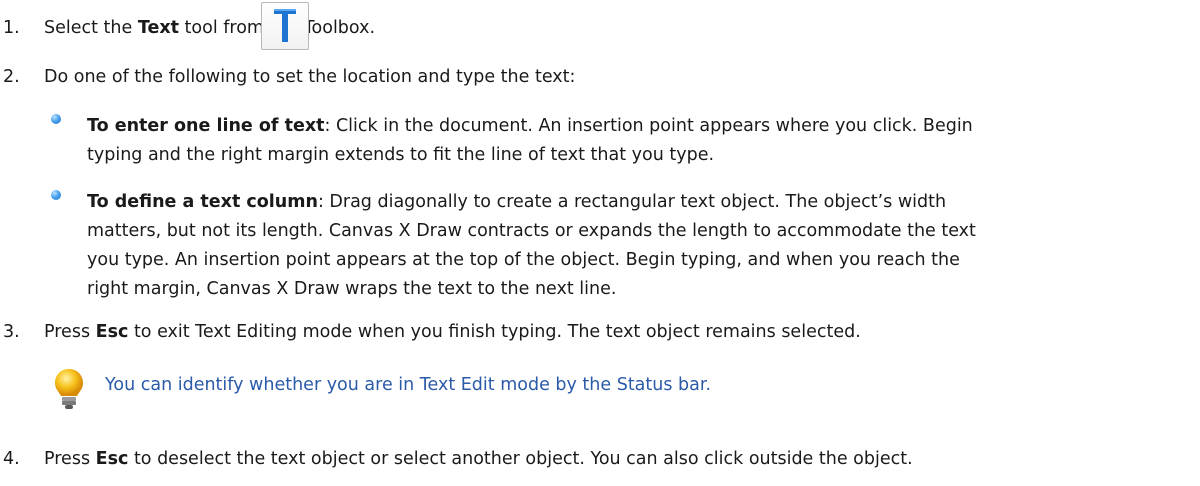 The image size is (1200, 486). Describe the element at coordinates (112, 332) in the screenshot. I see `step-3-bold: Esc` at that location.